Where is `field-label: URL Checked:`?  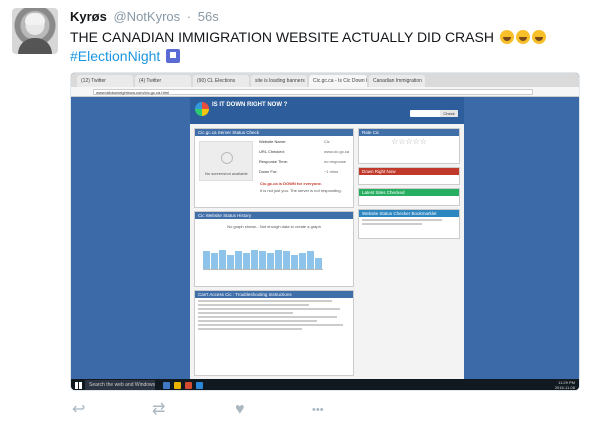
field-label: URL Checked: is located at coordinates (272, 151).